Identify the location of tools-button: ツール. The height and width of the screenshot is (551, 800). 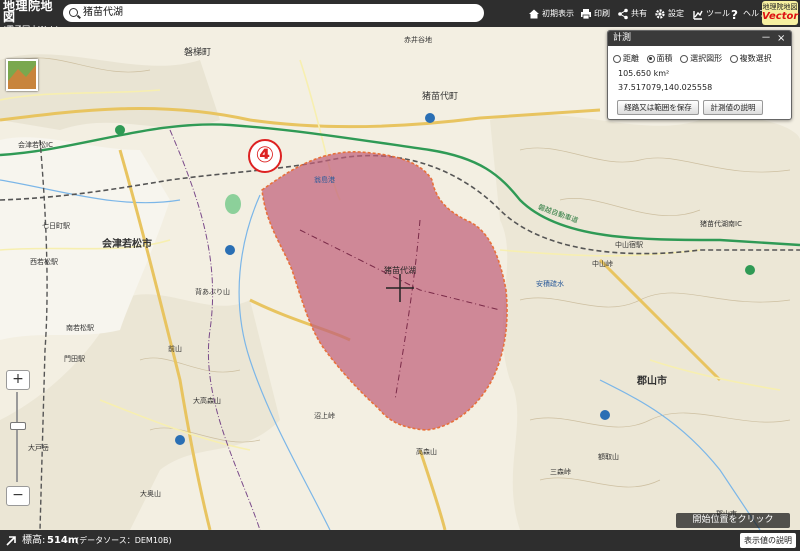
(711, 13).